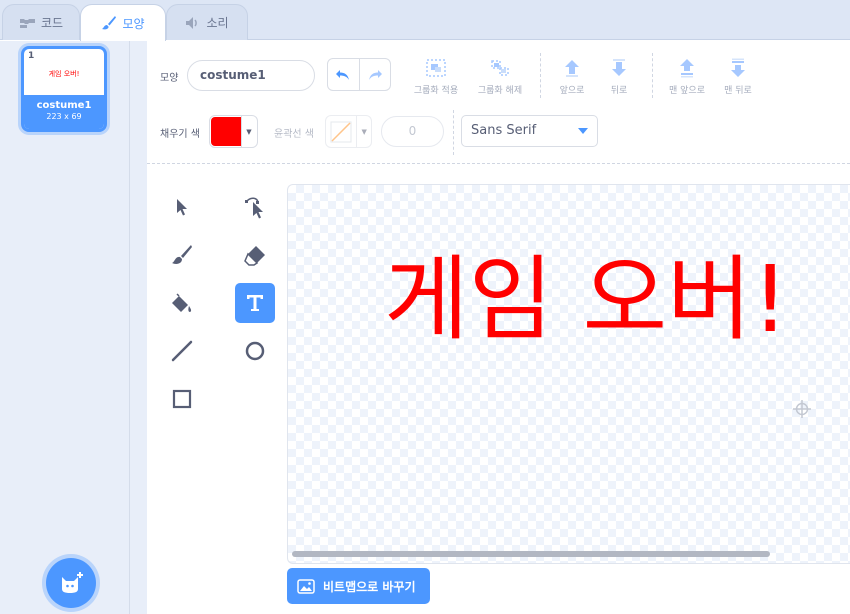 The image size is (850, 614). Describe the element at coordinates (802, 409) in the screenshot. I see `rotation-center-icon` at that location.